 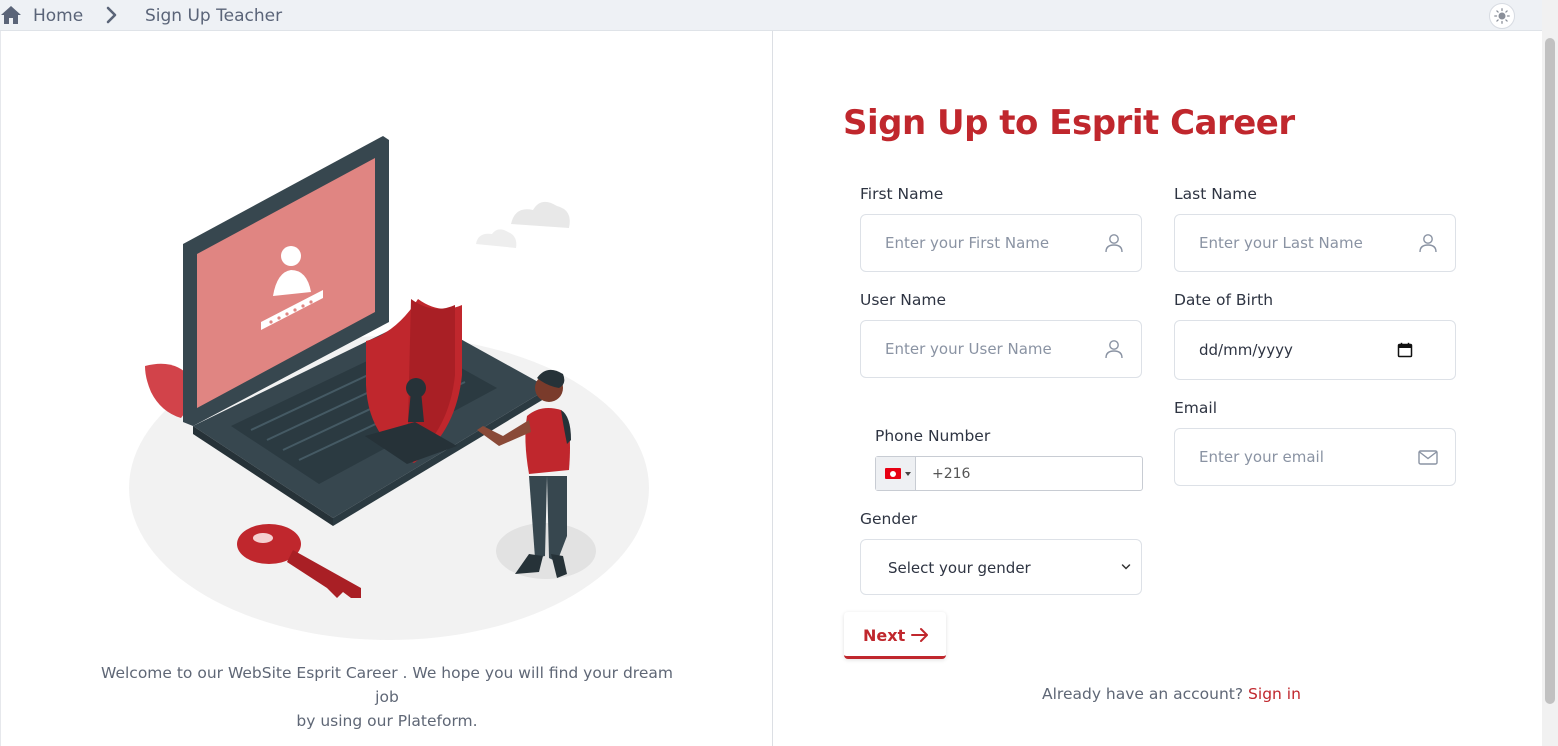 I want to click on country-selector, so click(x=896, y=473).